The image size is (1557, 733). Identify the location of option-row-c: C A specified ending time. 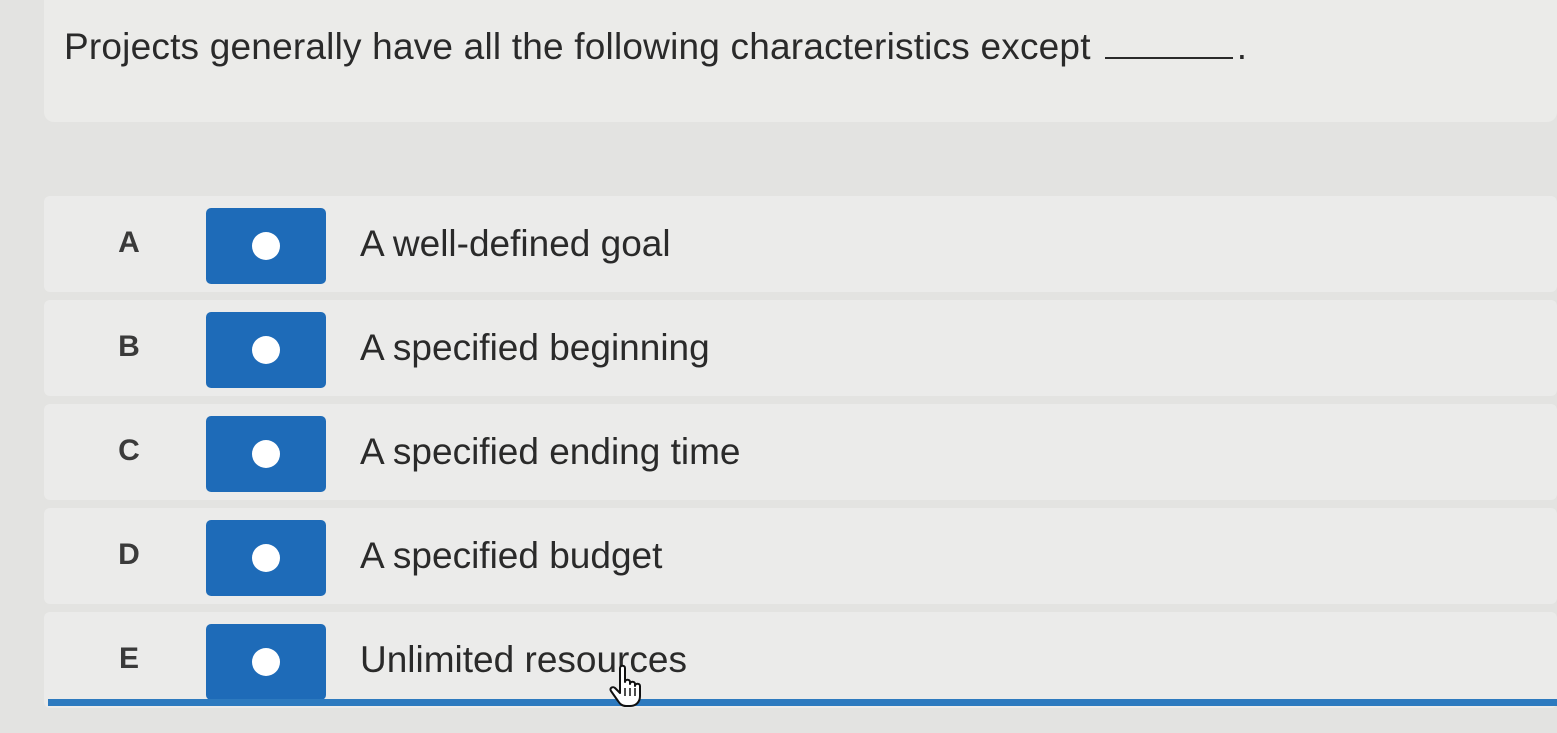
(800, 452).